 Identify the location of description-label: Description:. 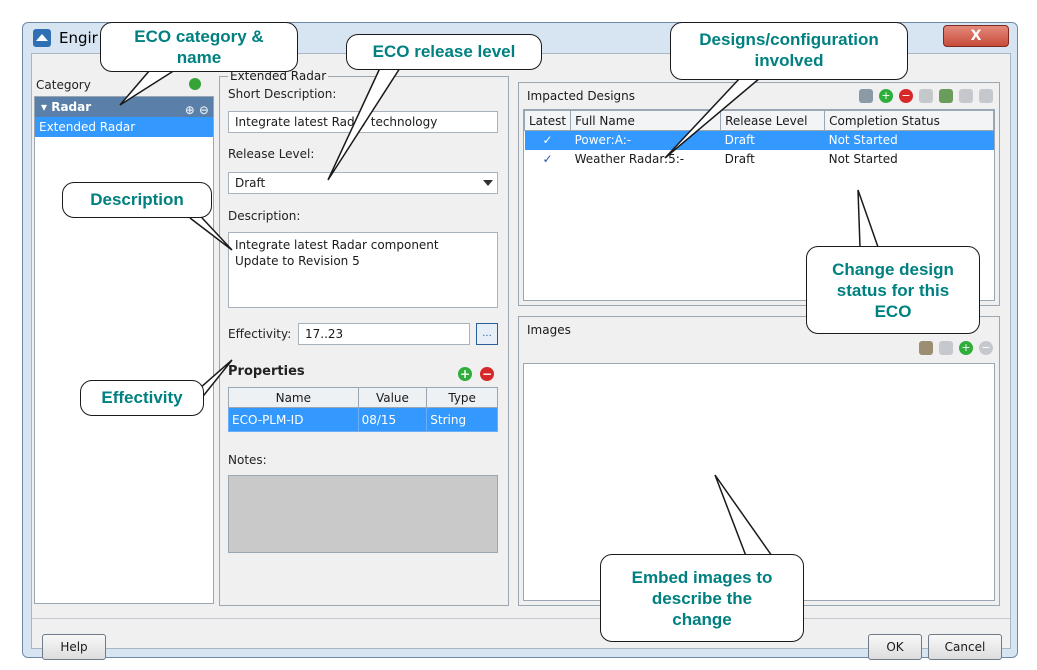
(264, 216).